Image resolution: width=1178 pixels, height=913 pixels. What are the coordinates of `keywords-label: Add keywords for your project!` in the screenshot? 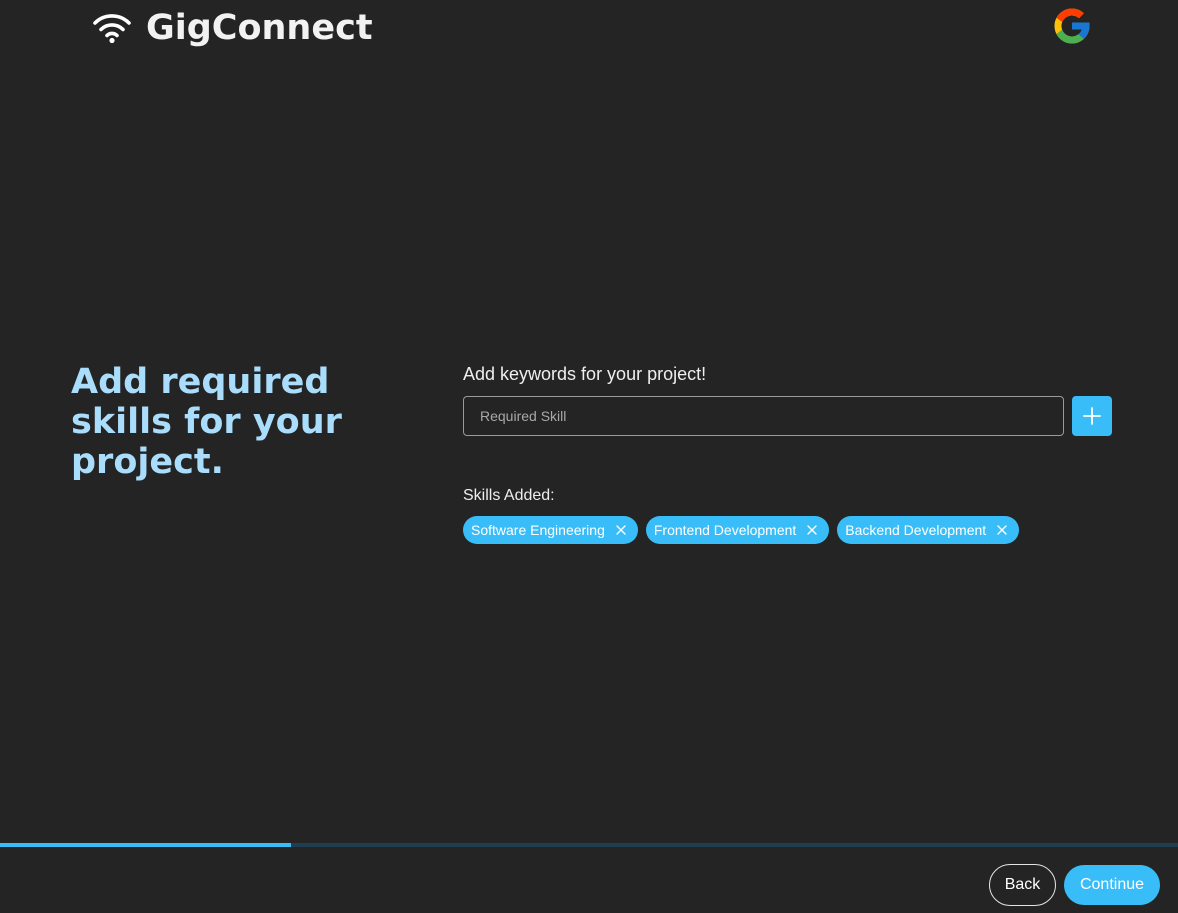 It's located at (585, 374).